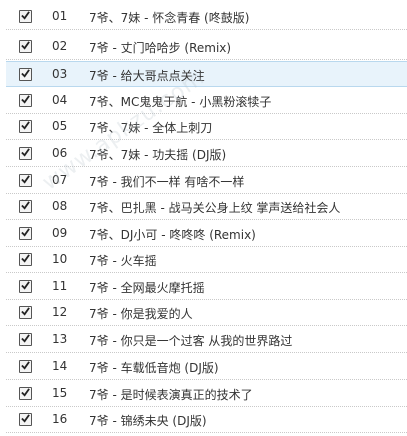  I want to click on track-row: 11 7爷 - 全网最火摩托摇, so click(206, 287).